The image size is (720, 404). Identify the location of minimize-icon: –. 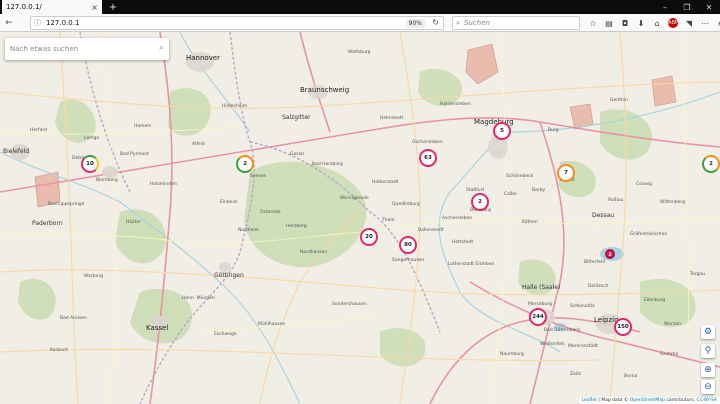
(665, 7).